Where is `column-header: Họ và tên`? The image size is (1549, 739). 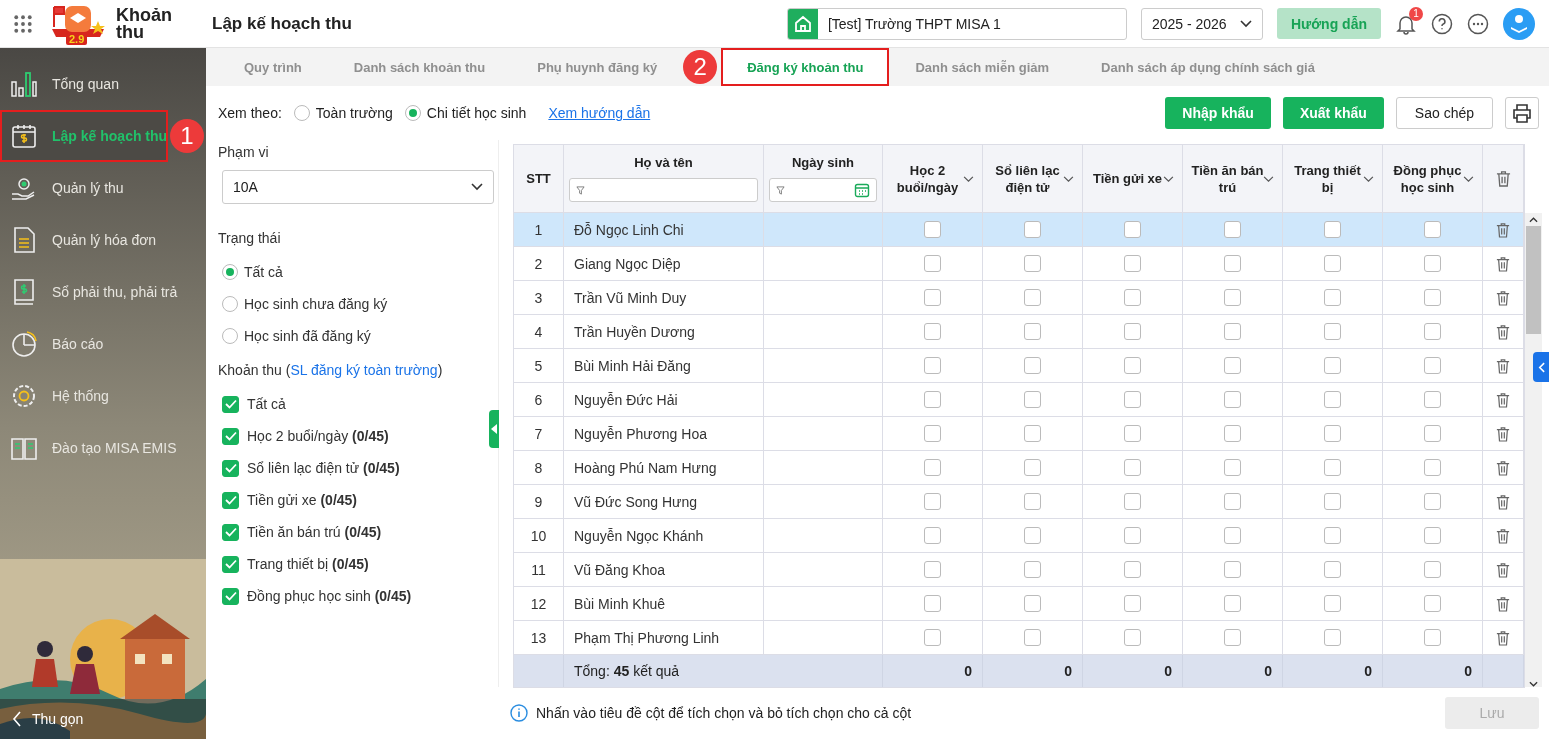
column-header: Họ và tên is located at coordinates (664, 179).